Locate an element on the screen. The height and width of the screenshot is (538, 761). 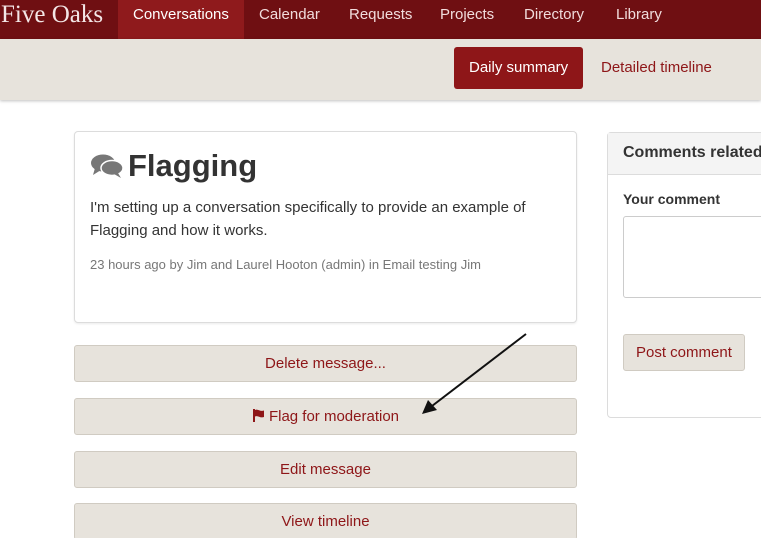
flag-for-moderation-label: Flag for moderation is located at coordinates (334, 416).